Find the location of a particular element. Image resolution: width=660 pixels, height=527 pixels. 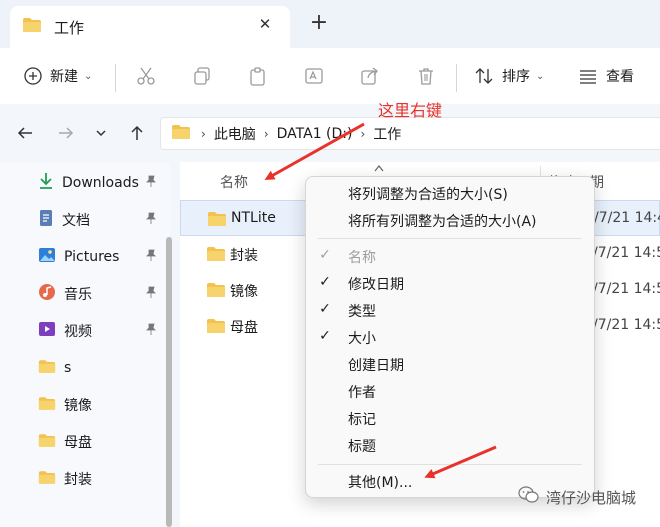

scissors-icon is located at coordinates (146, 76).